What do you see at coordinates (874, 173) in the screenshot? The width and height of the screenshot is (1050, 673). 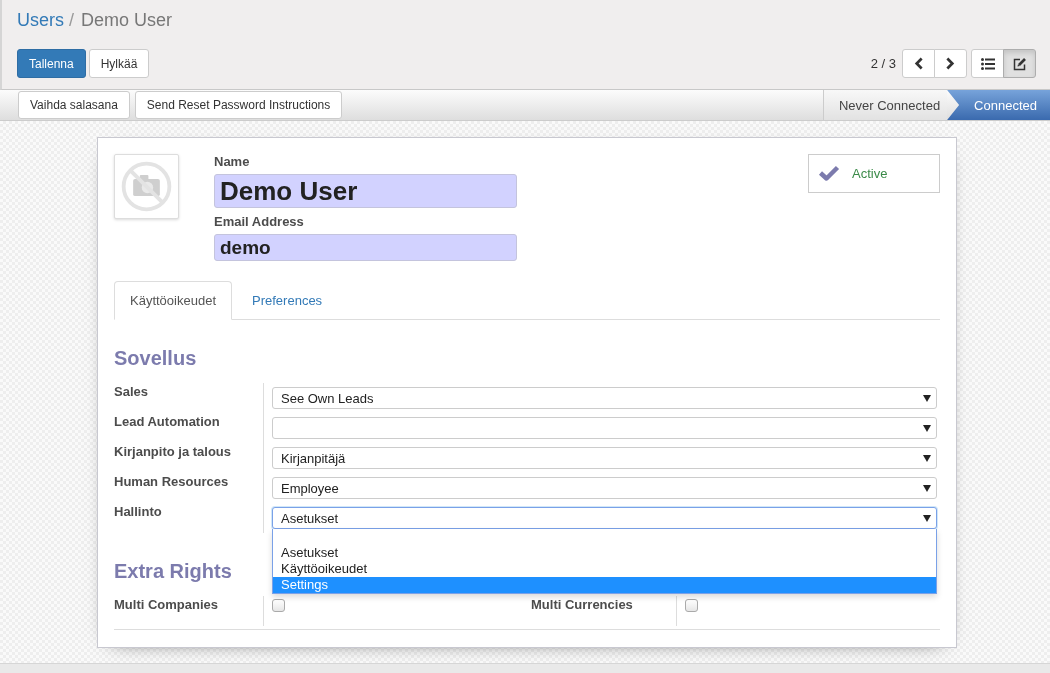 I see `active-button: Active` at bounding box center [874, 173].